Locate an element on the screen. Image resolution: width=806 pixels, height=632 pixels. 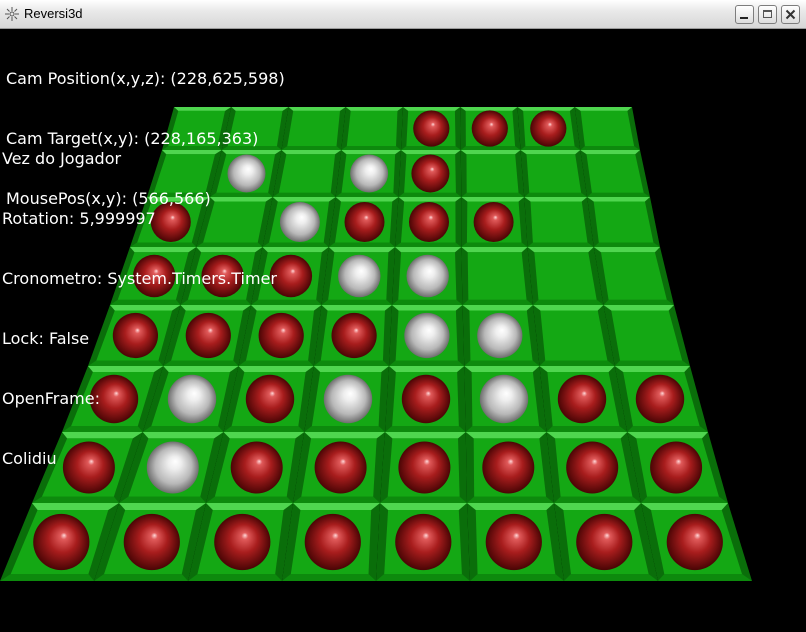
maximize-button is located at coordinates (767, 14).